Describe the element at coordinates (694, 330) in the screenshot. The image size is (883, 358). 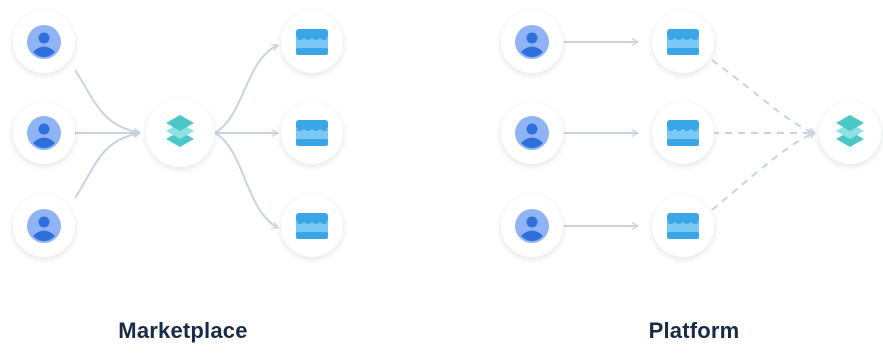
I see `platform-caption: Platform` at that location.